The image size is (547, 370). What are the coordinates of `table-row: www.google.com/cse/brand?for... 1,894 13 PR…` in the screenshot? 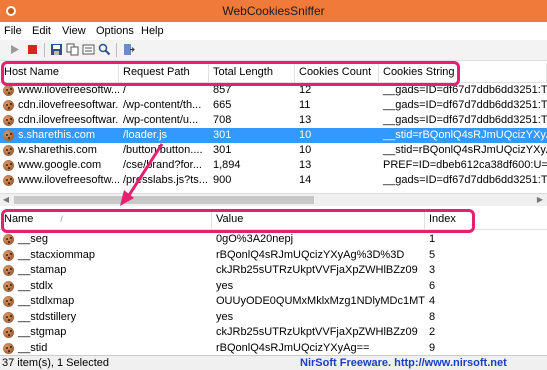 It's located at (273, 165).